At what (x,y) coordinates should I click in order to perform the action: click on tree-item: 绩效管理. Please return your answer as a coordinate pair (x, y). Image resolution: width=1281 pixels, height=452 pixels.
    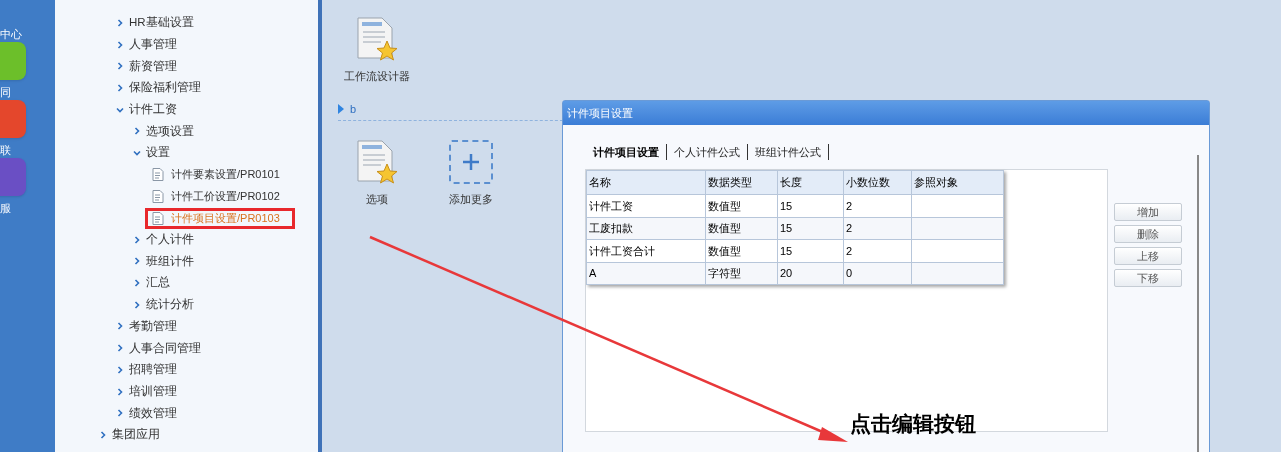
    Looking at the image, I should click on (153, 413).